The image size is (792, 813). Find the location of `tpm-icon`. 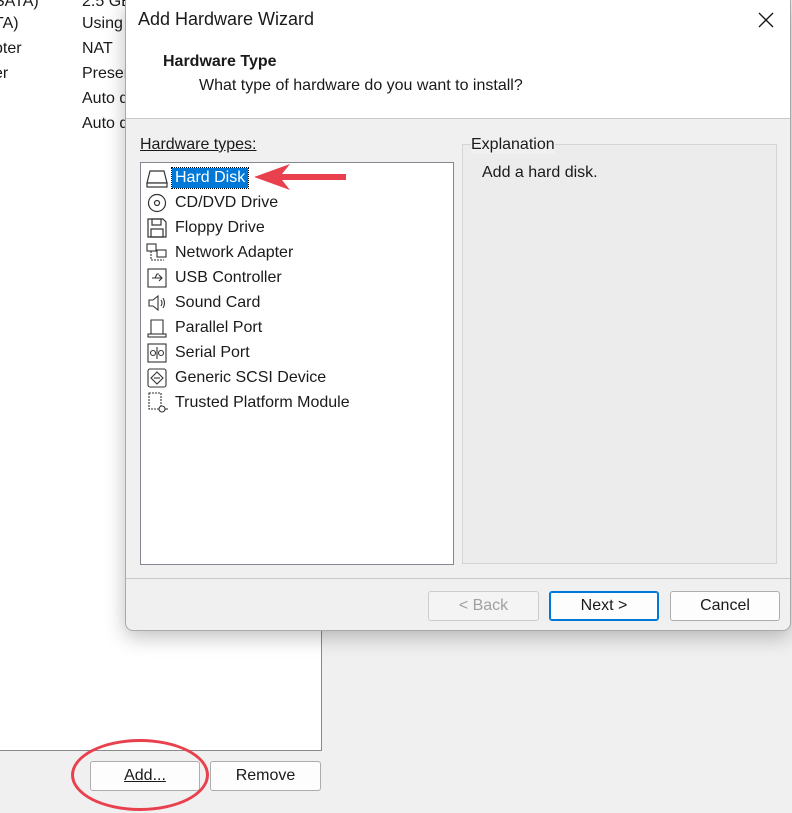

tpm-icon is located at coordinates (157, 403).